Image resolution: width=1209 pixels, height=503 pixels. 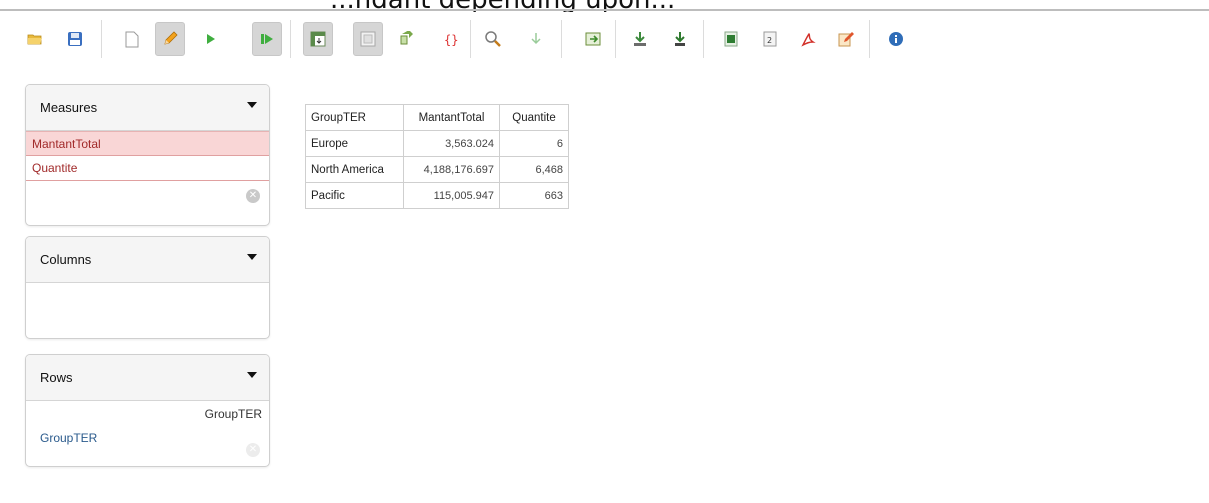 I want to click on csv-icon: 2, so click(x=770, y=39).